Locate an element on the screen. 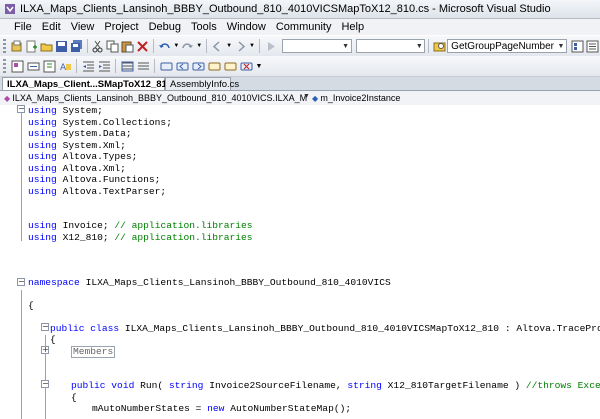 This screenshot has width=600, height=419. uncomment-lines-icon is located at coordinates (143, 66).